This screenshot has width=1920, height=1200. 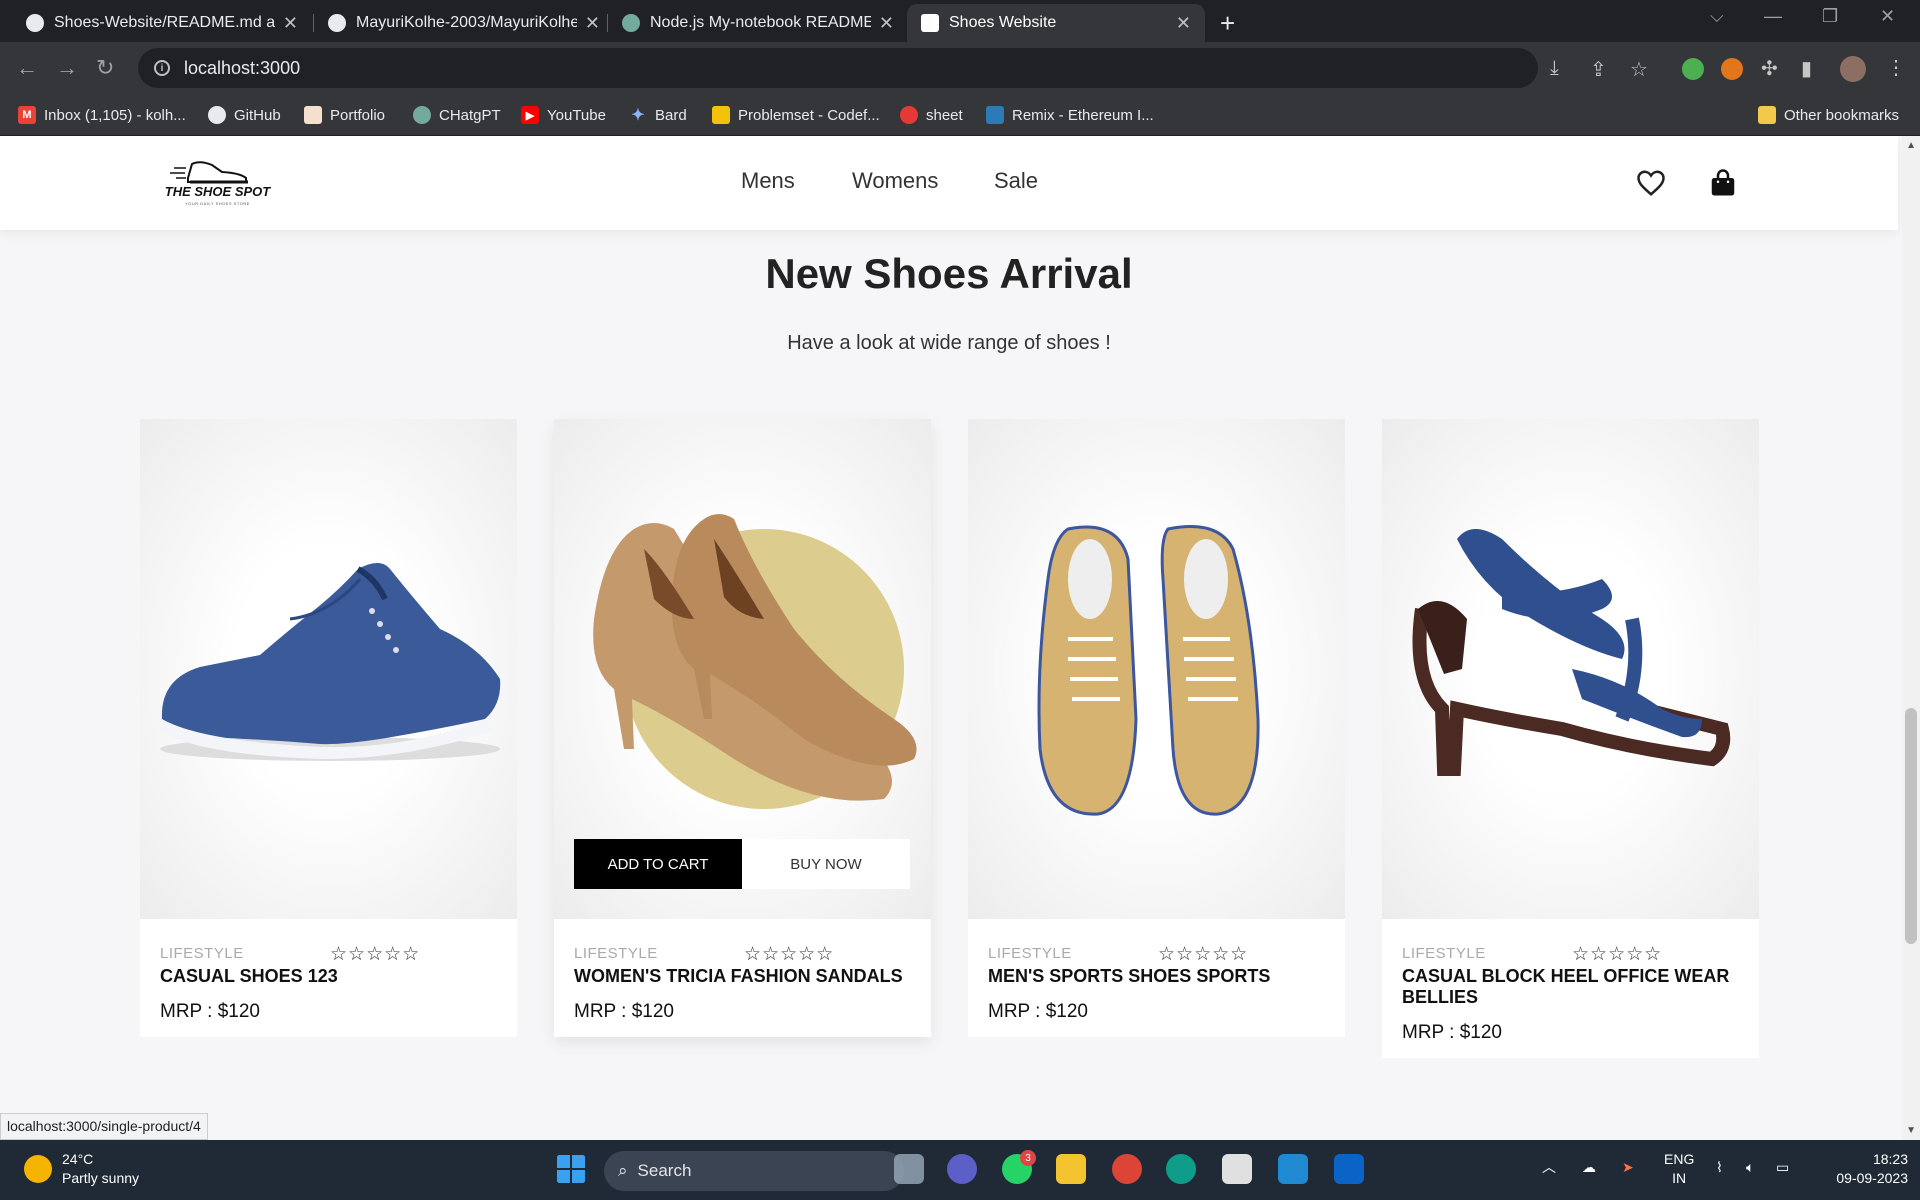 What do you see at coordinates (754, 1171) in the screenshot?
I see `taskbar-search: ⌕ Search` at bounding box center [754, 1171].